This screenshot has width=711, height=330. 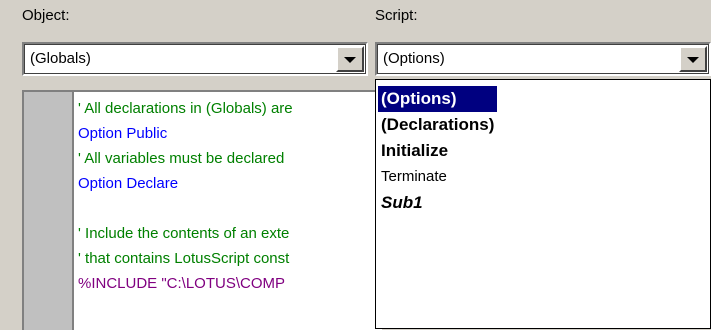 I want to click on object-label: Object:, so click(x=46, y=15).